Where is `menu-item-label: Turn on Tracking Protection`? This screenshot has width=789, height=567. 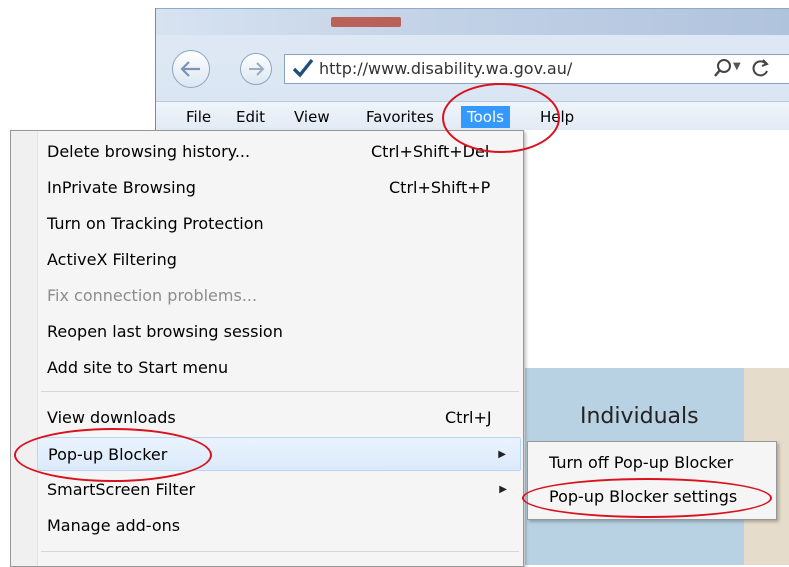
menu-item-label: Turn on Tracking Protection is located at coordinates (155, 223).